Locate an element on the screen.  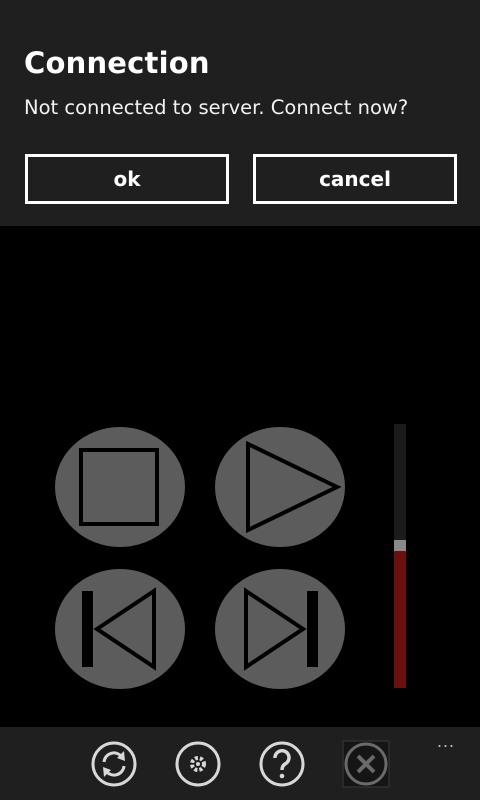
previous-track-icon is located at coordinates (119, 629).